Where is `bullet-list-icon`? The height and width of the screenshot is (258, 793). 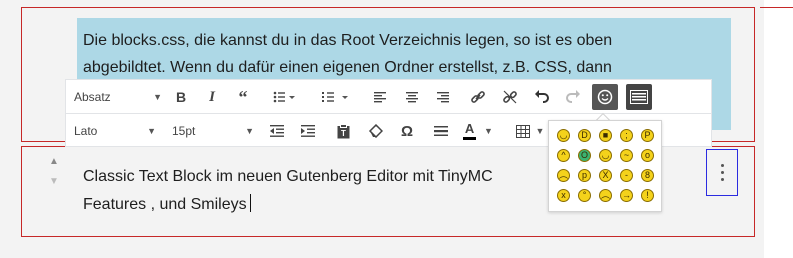
bullet-list-icon is located at coordinates (284, 97).